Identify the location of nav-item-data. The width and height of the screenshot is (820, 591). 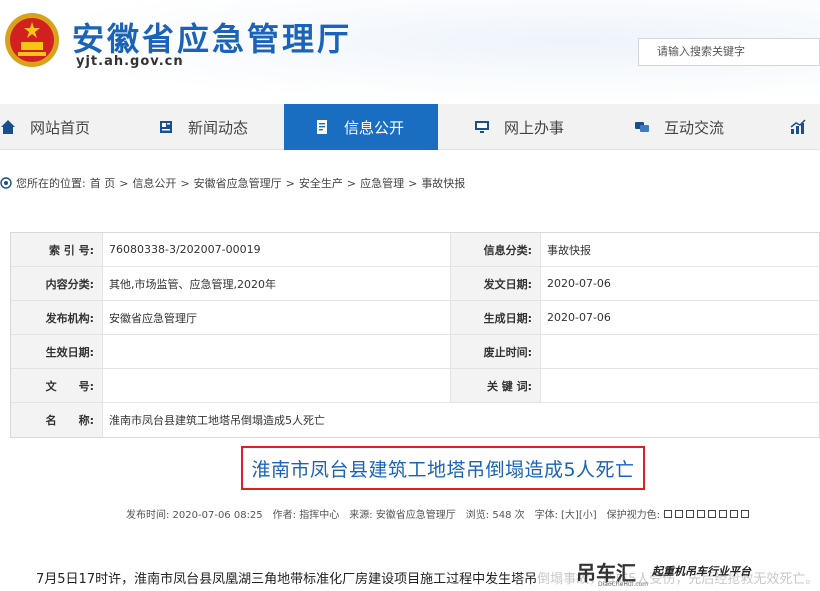
(805, 127).